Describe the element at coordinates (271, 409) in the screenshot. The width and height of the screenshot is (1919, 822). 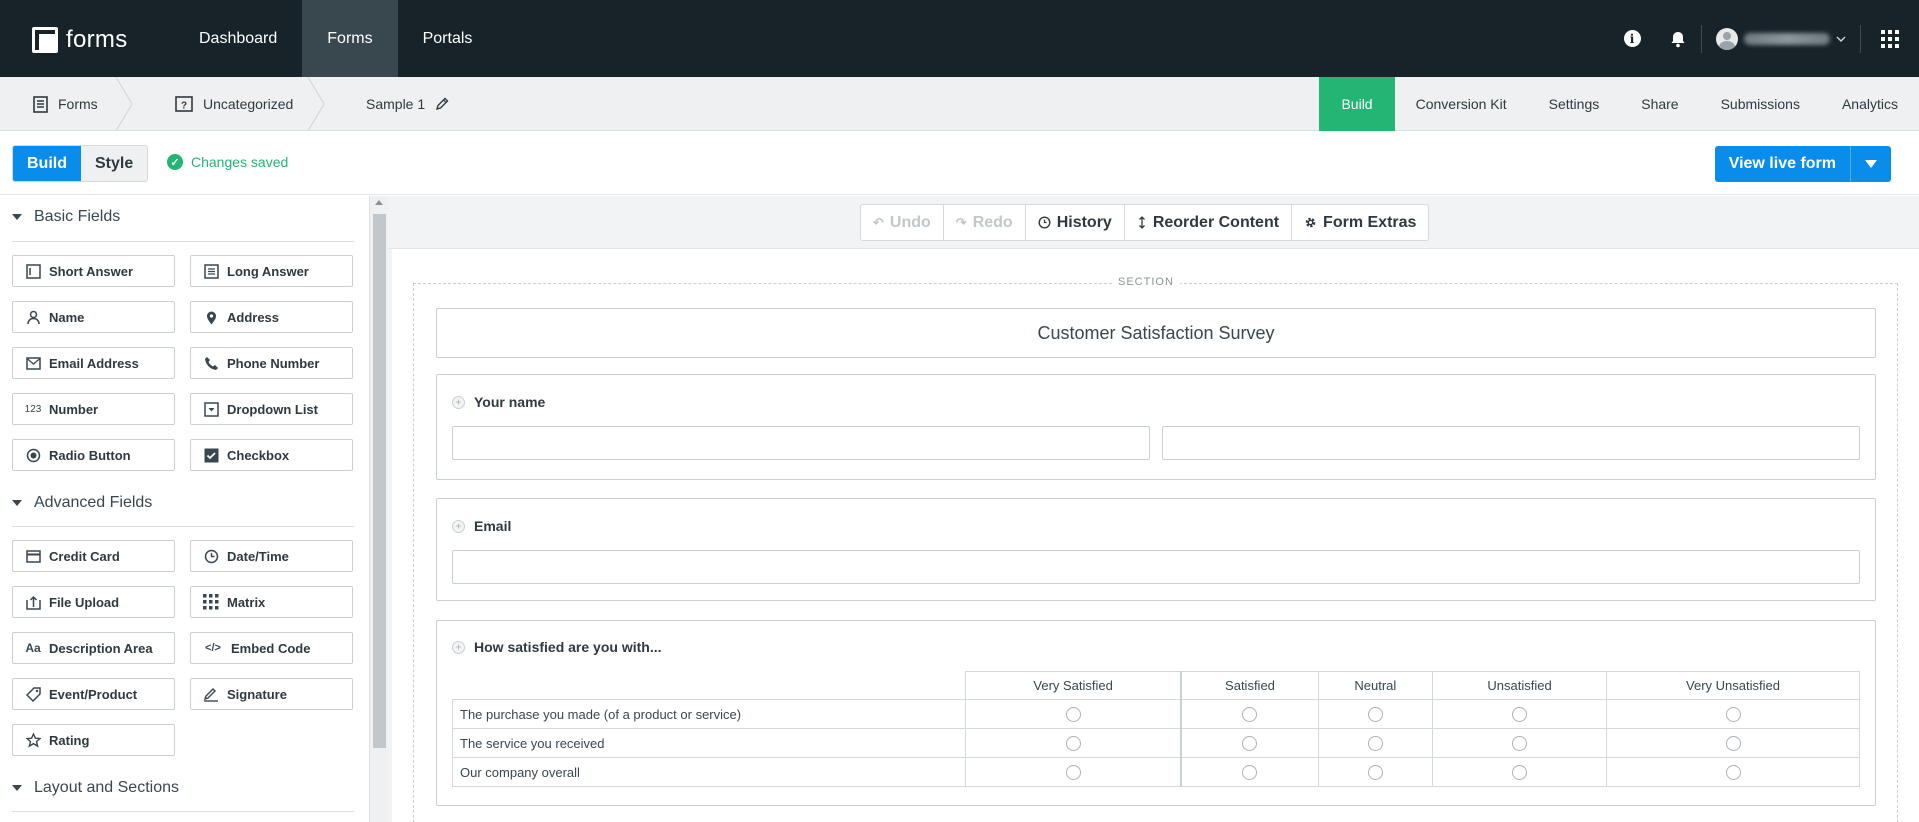
I see `field-dropdown-list: Dropdown List` at that location.